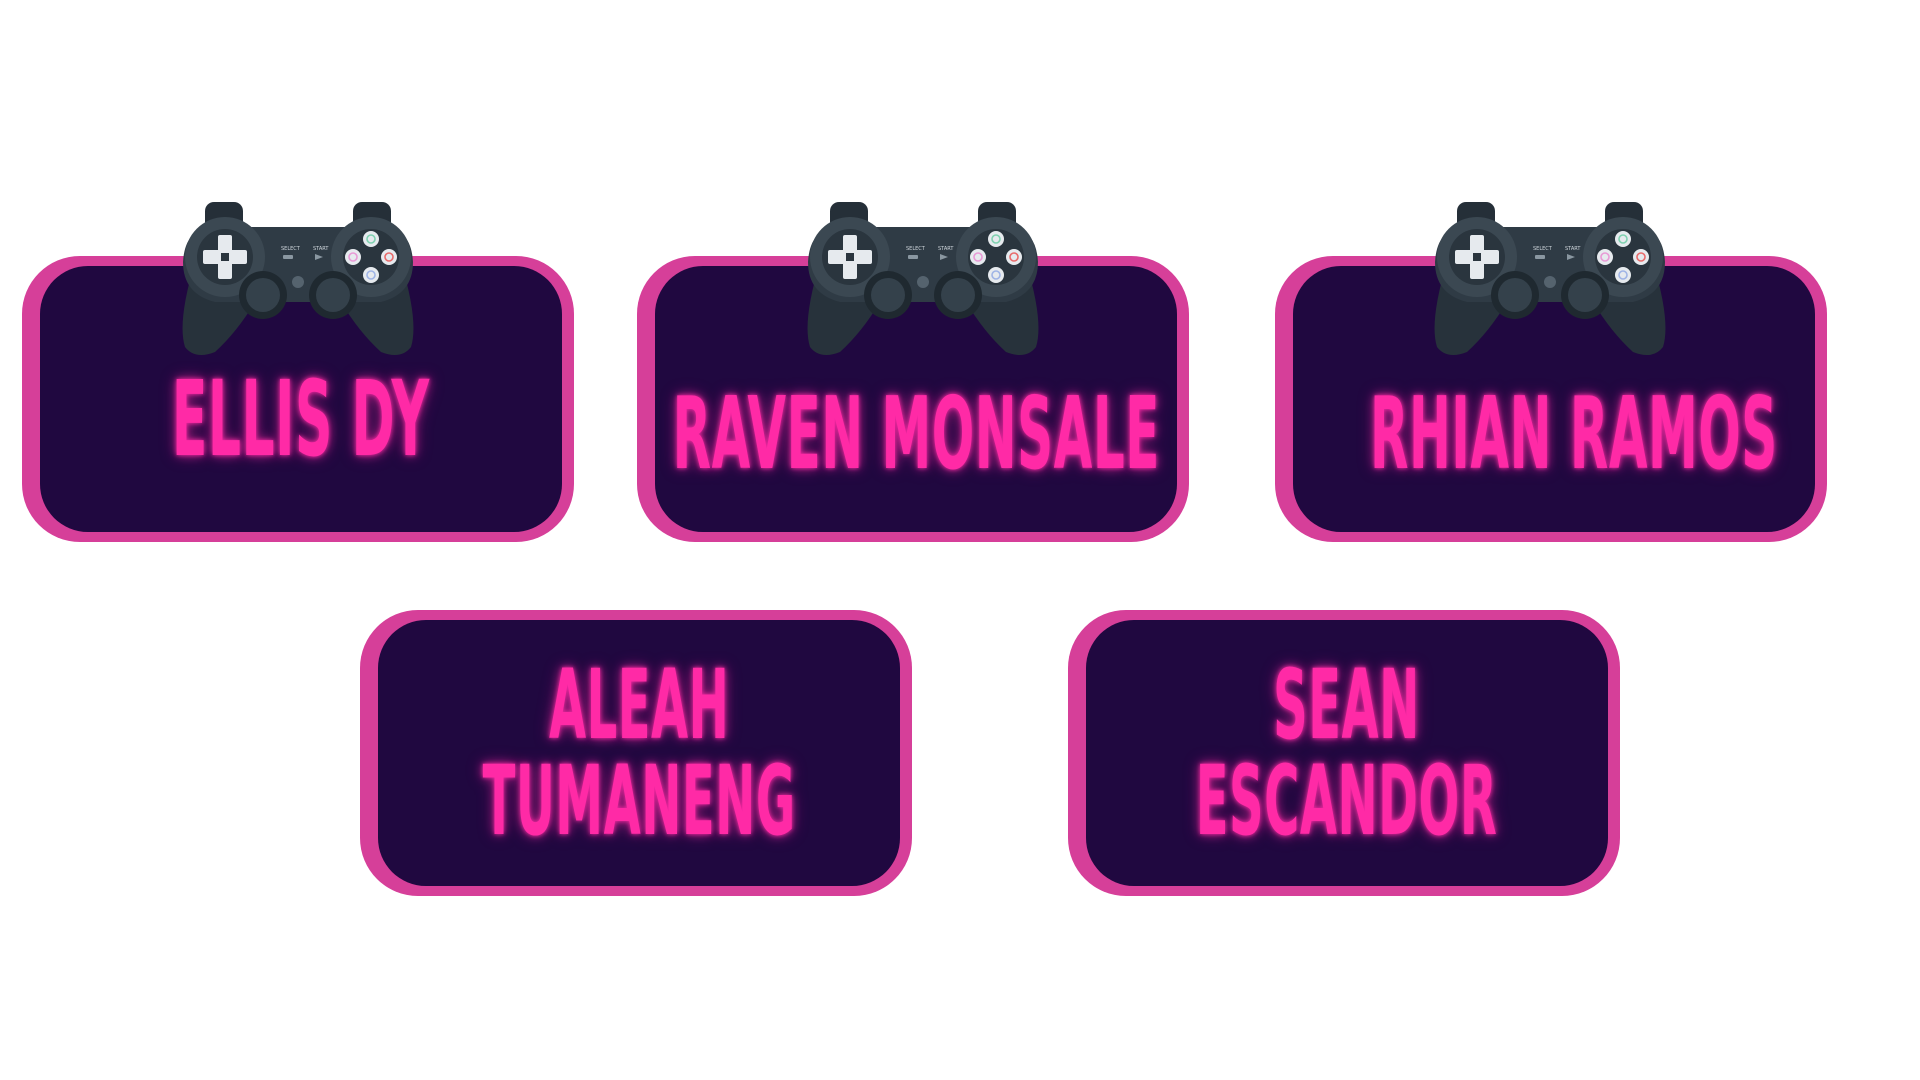  I want to click on player-name-line: ELLIS DY, so click(301, 419).